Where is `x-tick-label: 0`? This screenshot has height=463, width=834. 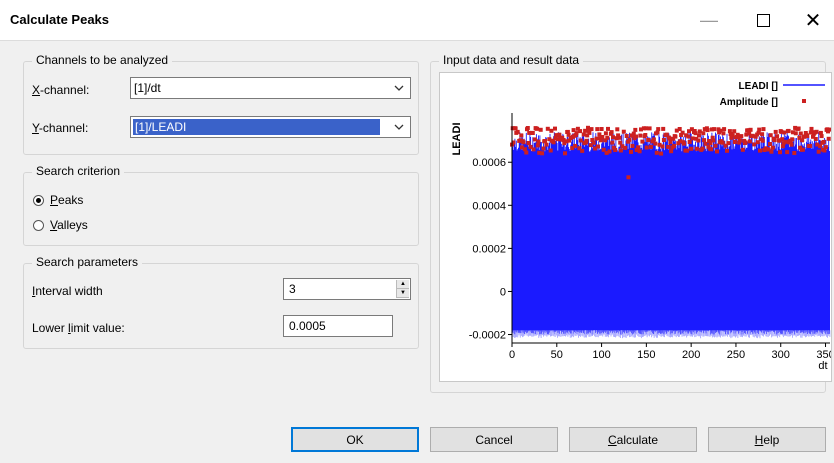 x-tick-label: 0 is located at coordinates (512, 355).